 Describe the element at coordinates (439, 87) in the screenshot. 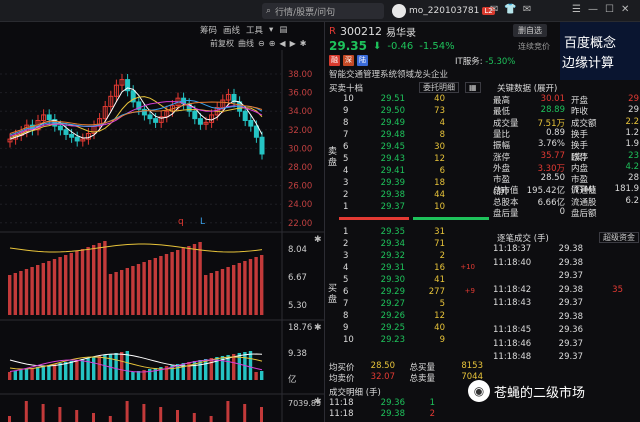

I see `delegate-detail-button: 委托明细` at that location.